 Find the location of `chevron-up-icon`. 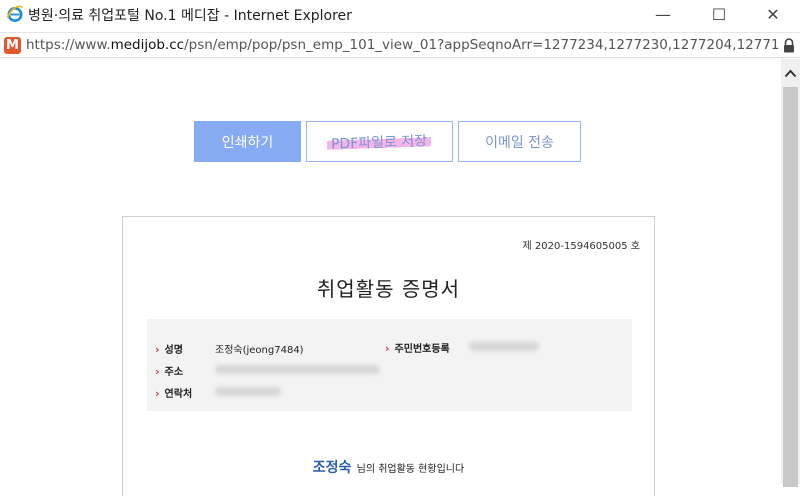

chevron-up-icon is located at coordinates (790, 73).